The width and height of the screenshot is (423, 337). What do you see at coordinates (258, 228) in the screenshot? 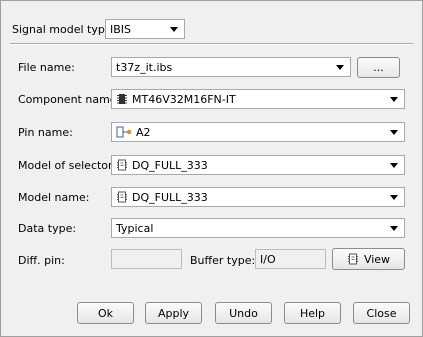
I see `data-type-select: Typical` at bounding box center [258, 228].